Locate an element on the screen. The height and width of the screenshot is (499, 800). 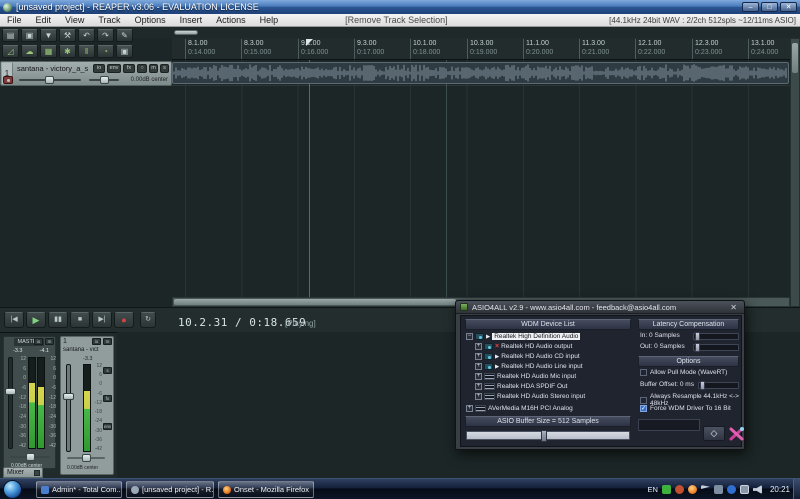
asio4all-diamond-logo: ◇ is located at coordinates (714, 433).